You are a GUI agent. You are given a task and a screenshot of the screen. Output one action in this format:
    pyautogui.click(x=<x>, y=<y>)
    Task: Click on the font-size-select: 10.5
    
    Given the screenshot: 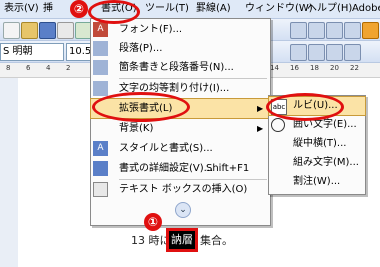 What is the action you would take?
    pyautogui.click(x=79, y=52)
    